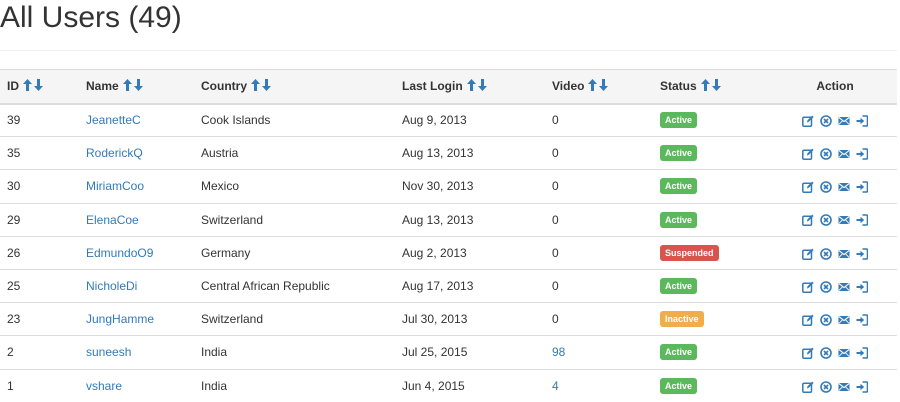 This screenshot has width=900, height=402. Describe the element at coordinates (599, 352) in the screenshot. I see `cell-video: 98` at that location.